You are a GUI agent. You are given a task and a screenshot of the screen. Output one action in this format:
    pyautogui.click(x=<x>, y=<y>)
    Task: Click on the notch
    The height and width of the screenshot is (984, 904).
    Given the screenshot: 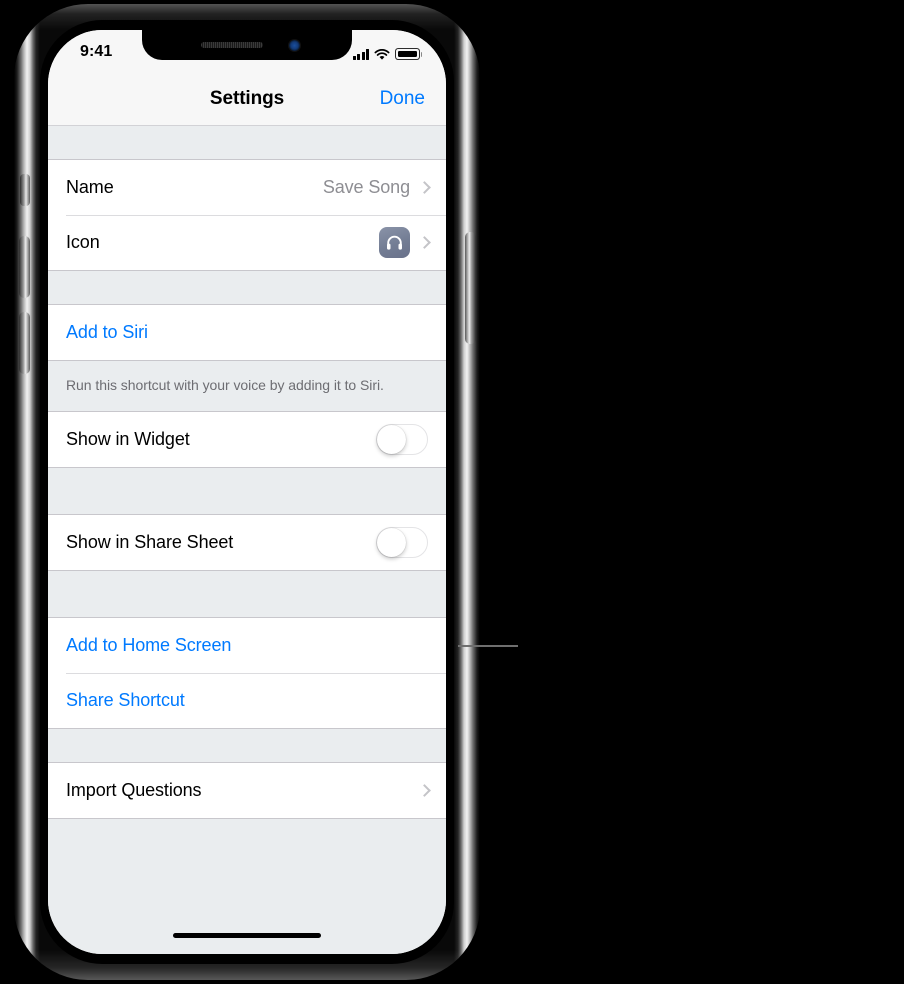 What is the action you would take?
    pyautogui.click(x=247, y=45)
    